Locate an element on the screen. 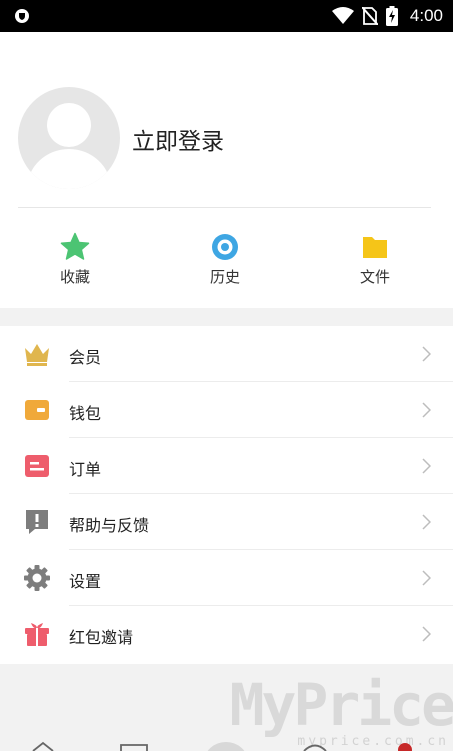  status-time: 4:00 is located at coordinates (426, 15).